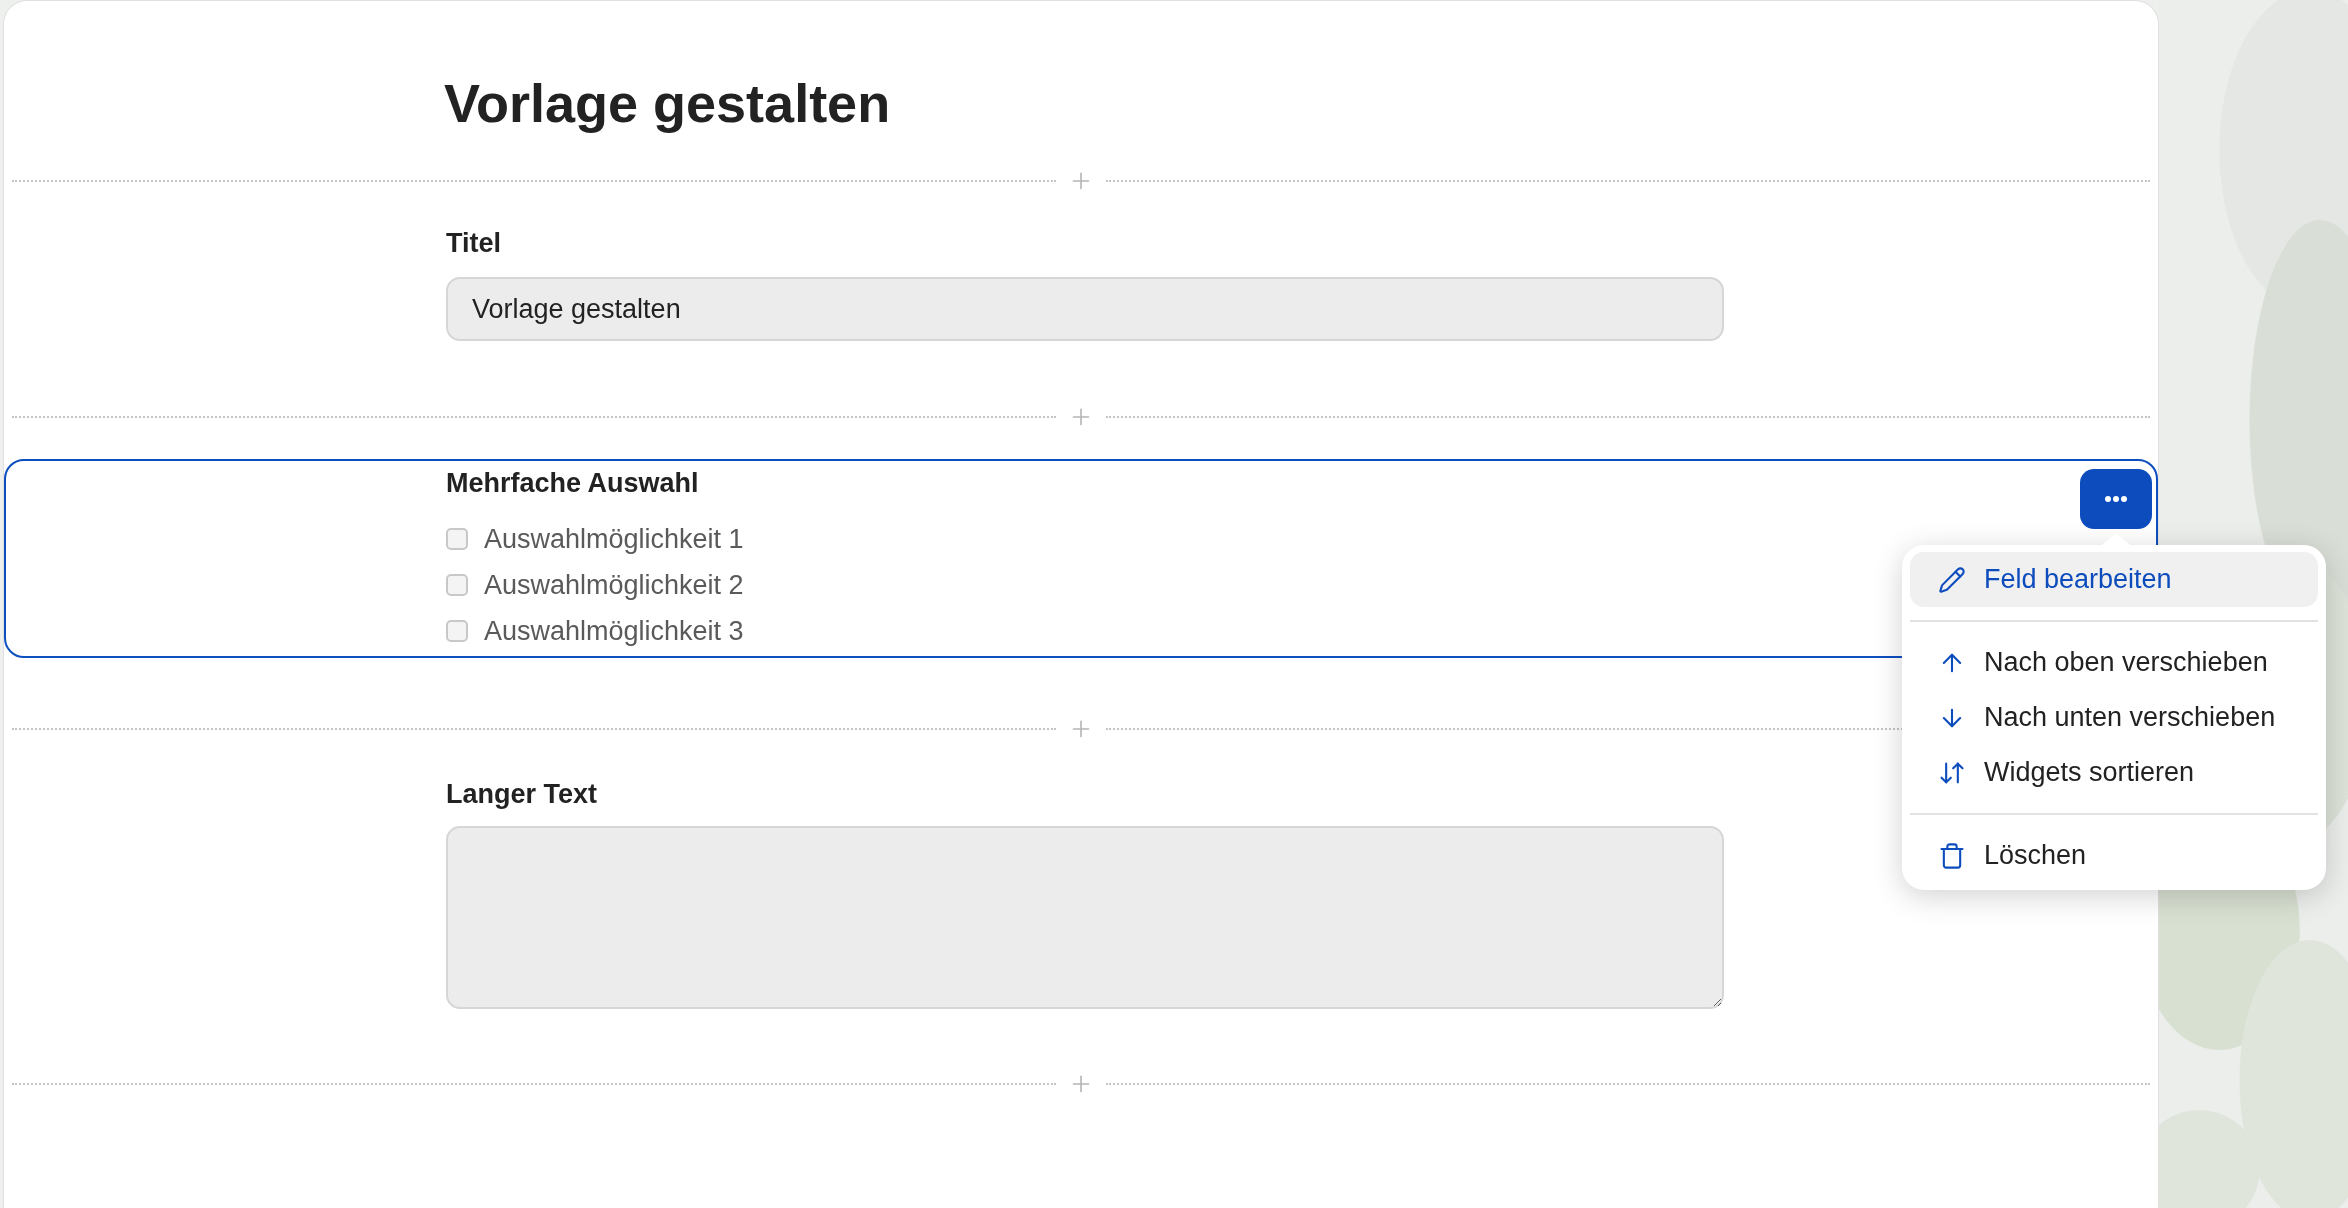 The height and width of the screenshot is (1208, 2348). What do you see at coordinates (614, 585) in the screenshot?
I see `option-label: Auswahlmöglichkeit 2` at bounding box center [614, 585].